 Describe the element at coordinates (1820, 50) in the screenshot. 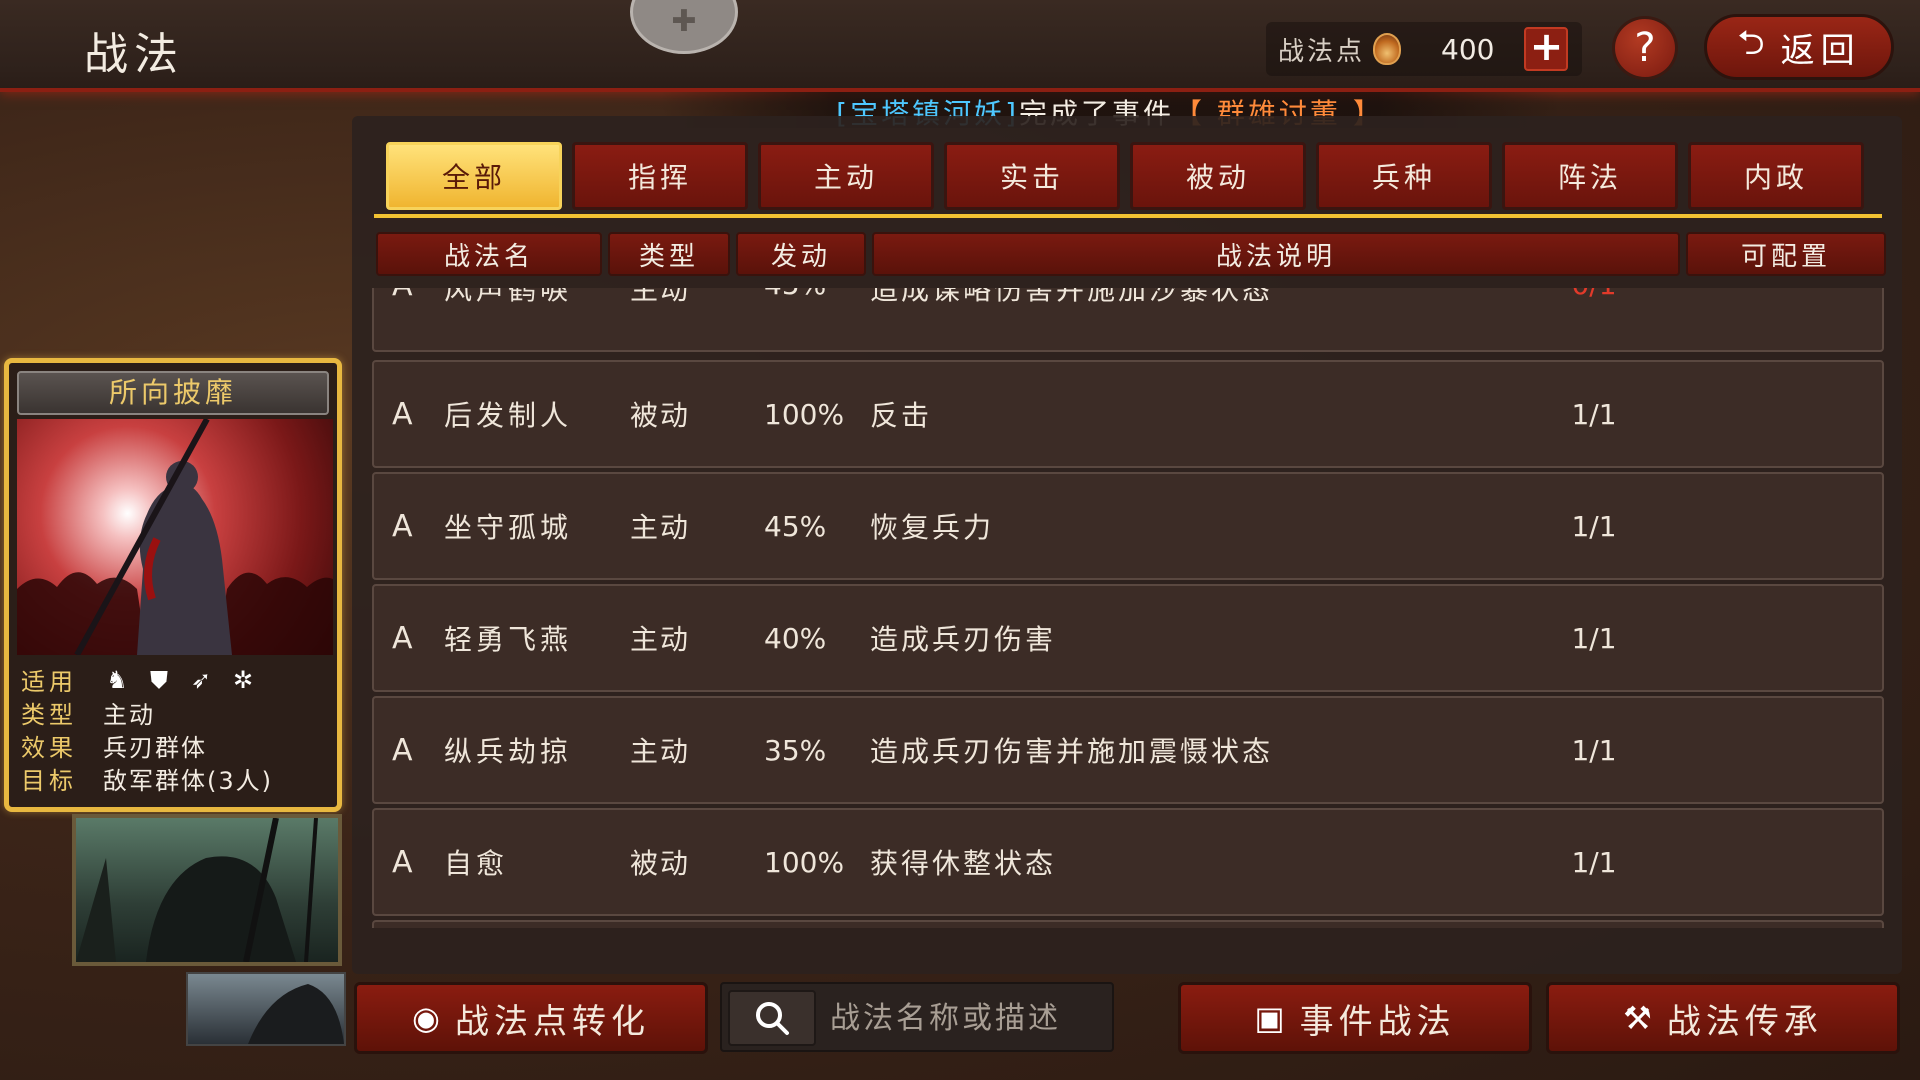

I see `back-label: 返回` at that location.